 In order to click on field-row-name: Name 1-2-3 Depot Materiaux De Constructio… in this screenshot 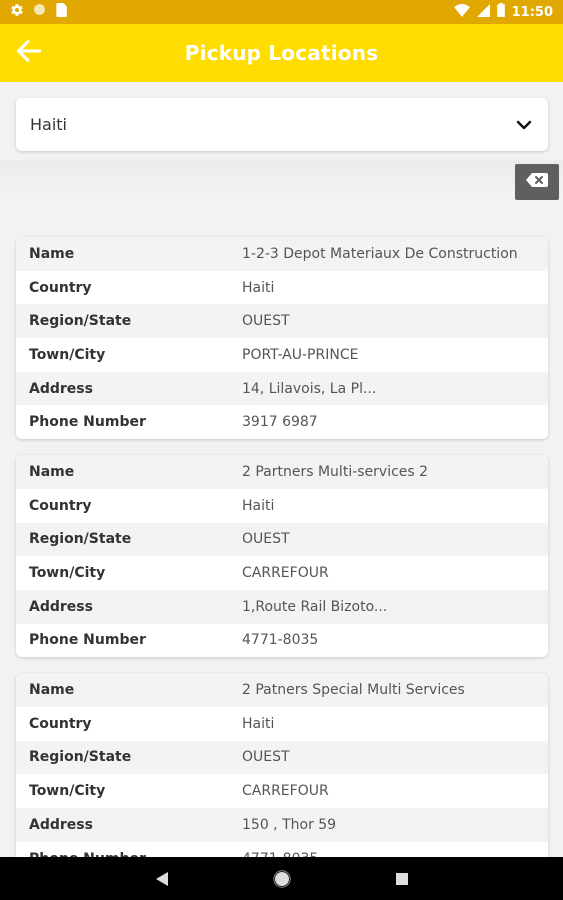, I will do `click(282, 254)`.